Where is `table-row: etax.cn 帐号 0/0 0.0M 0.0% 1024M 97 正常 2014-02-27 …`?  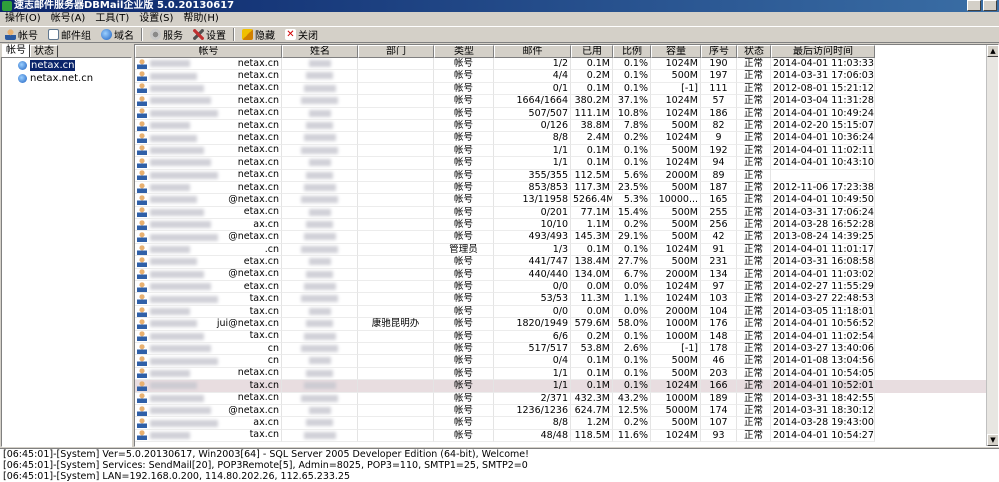
table-row: etax.cn 帐号 0/0 0.0M 0.0% 1024M 97 正常 2014-02-27 … is located at coordinates (561, 287).